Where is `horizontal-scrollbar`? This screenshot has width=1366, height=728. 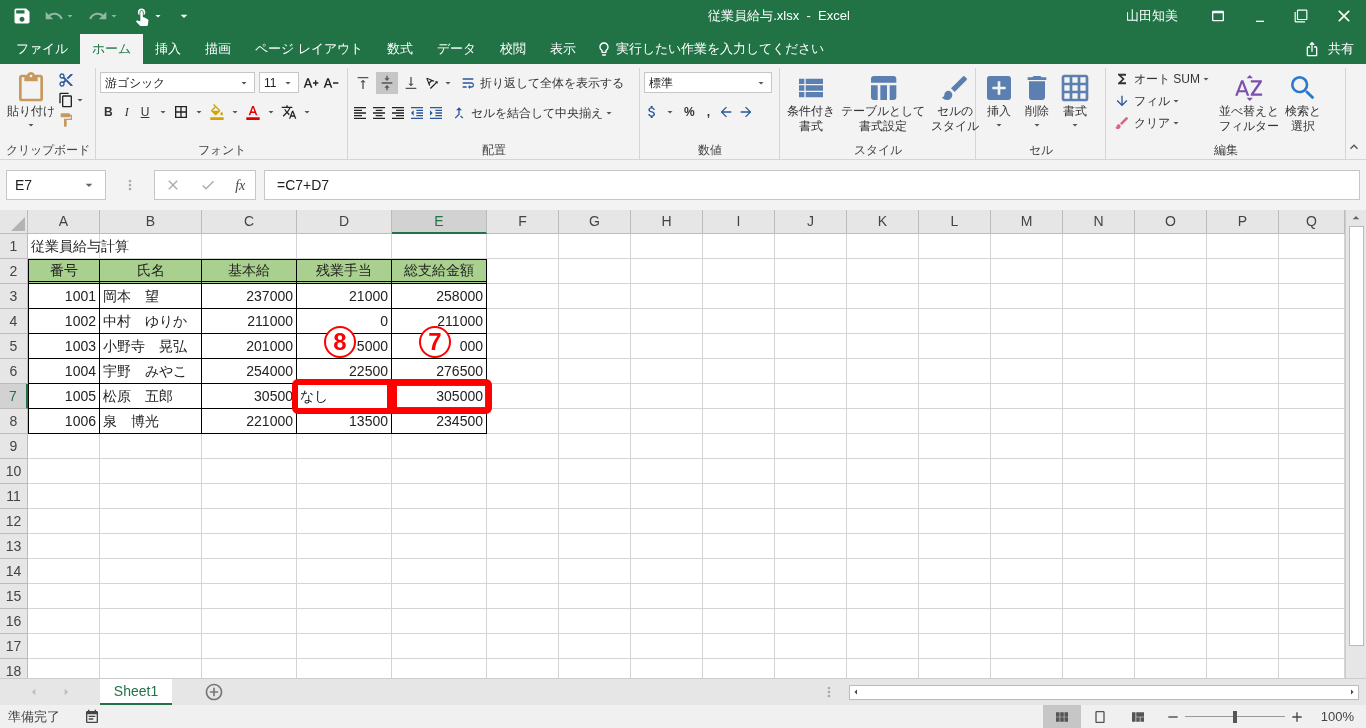
horizontal-scrollbar is located at coordinates (1104, 692).